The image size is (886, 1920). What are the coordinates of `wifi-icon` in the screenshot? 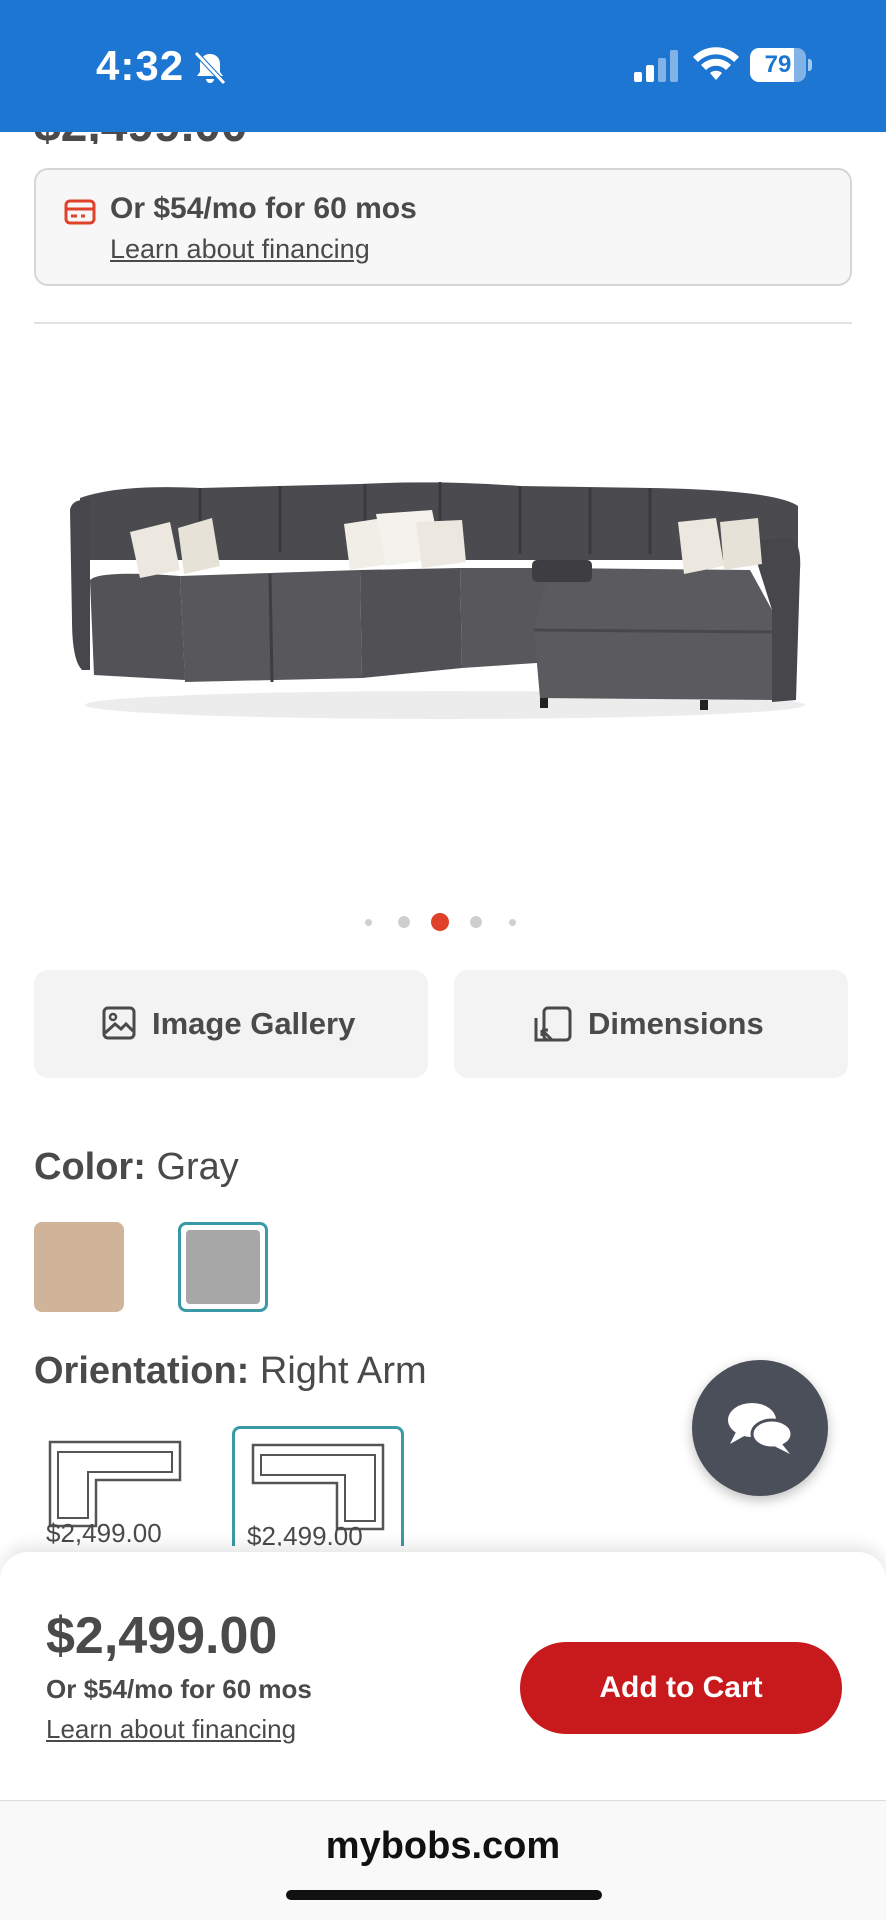 It's located at (716, 63).